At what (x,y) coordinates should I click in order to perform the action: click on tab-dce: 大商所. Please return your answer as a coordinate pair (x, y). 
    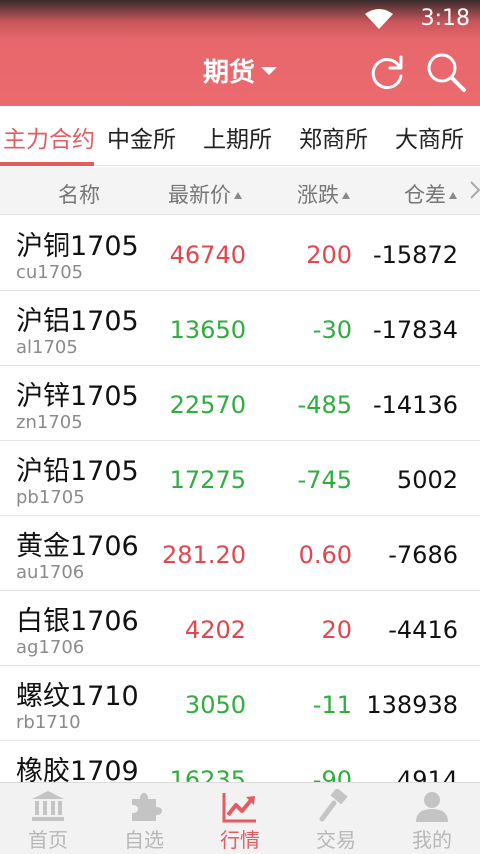
    Looking at the image, I should click on (429, 137).